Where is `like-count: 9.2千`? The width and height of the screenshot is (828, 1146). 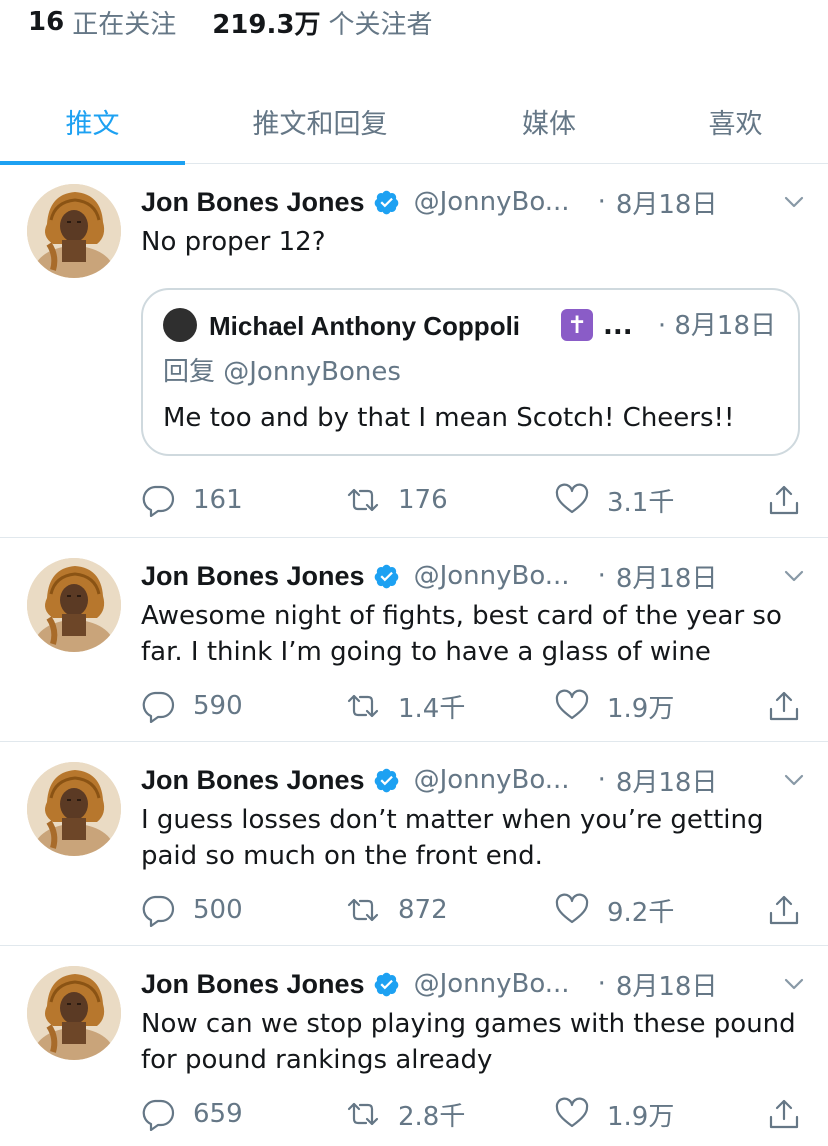 like-count: 9.2千 is located at coordinates (641, 912).